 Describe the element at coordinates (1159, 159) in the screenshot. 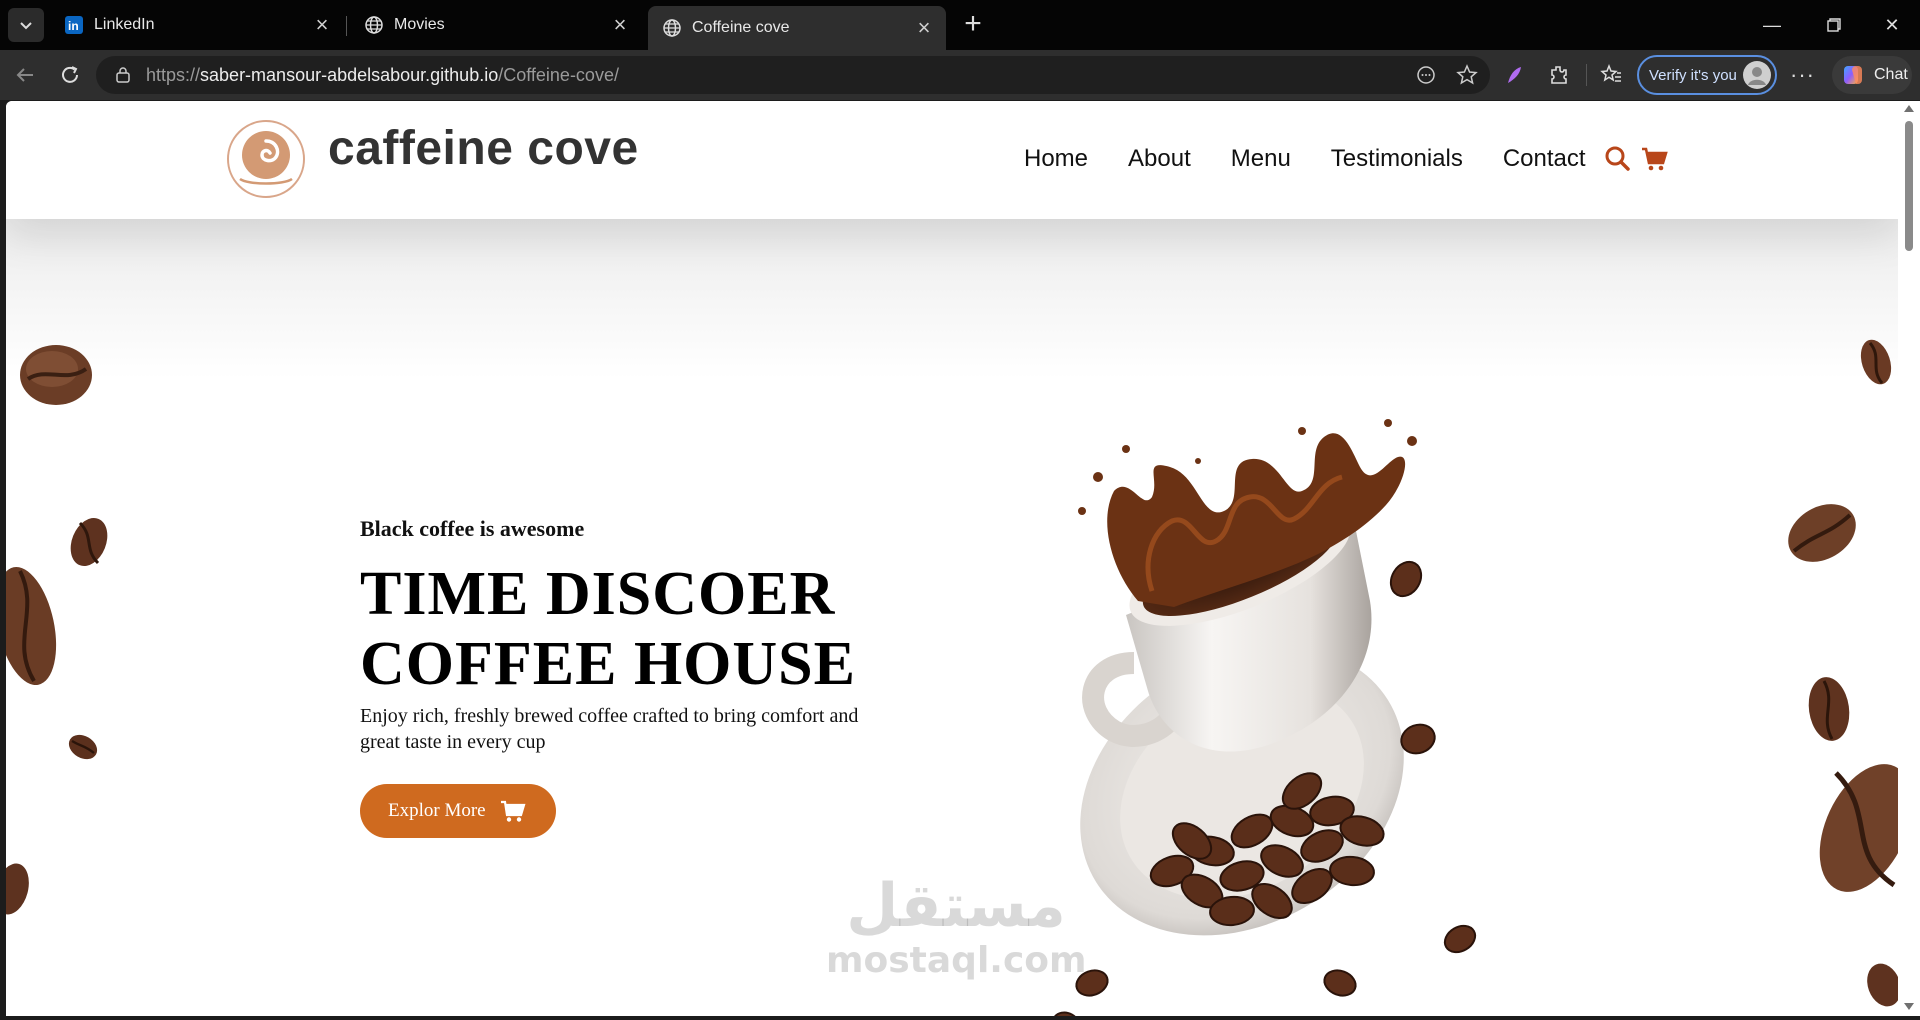

I see `nav-about: About` at that location.